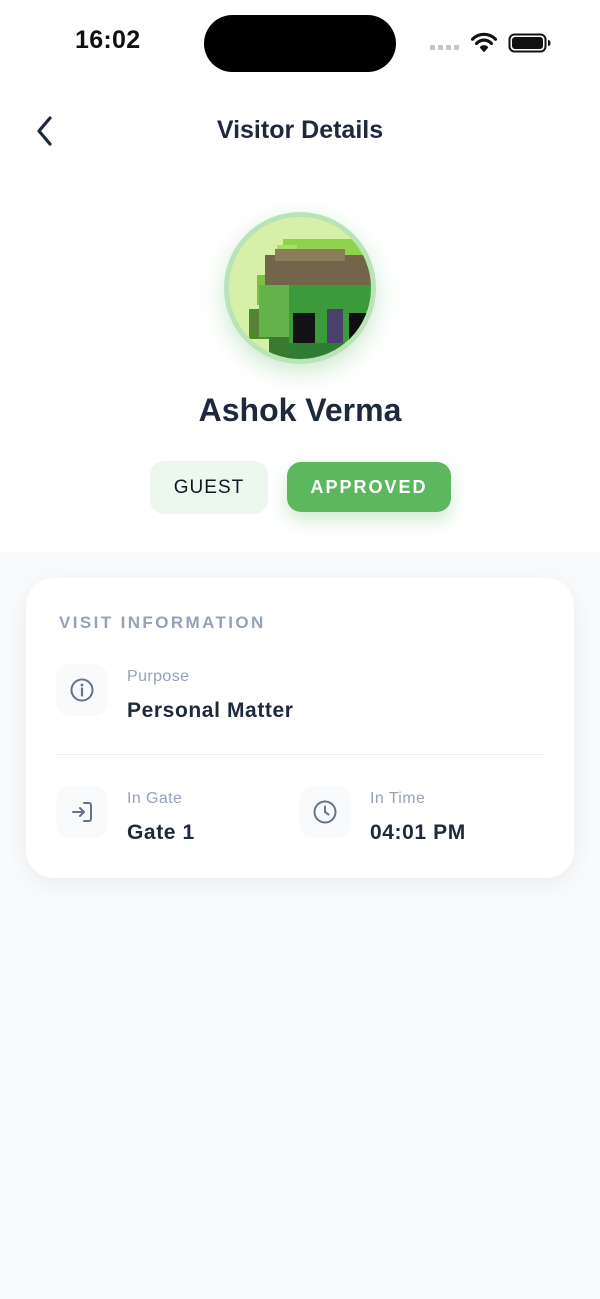  I want to click on divider, so click(300, 754).